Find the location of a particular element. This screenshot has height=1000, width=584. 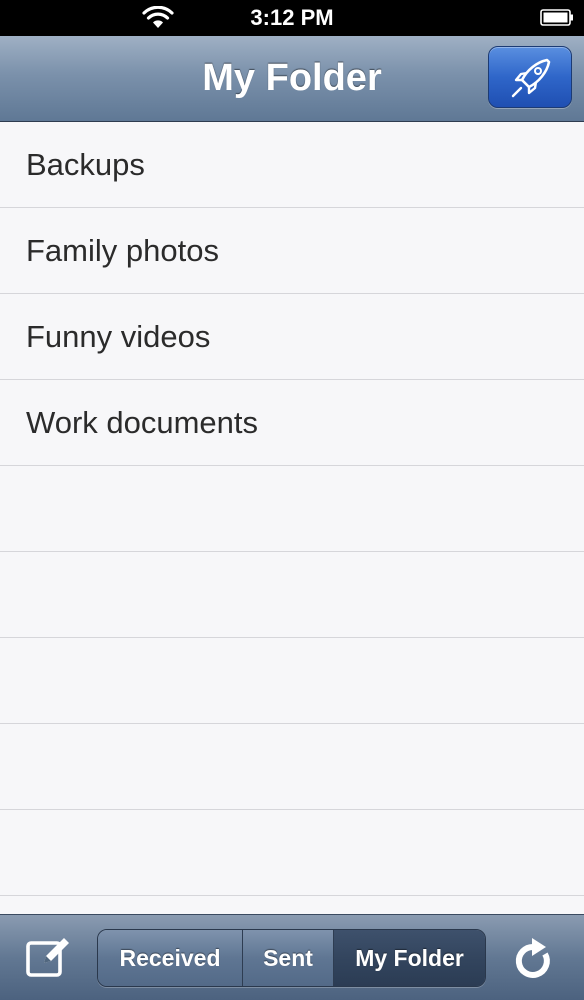

compose-icon is located at coordinates (48, 958).